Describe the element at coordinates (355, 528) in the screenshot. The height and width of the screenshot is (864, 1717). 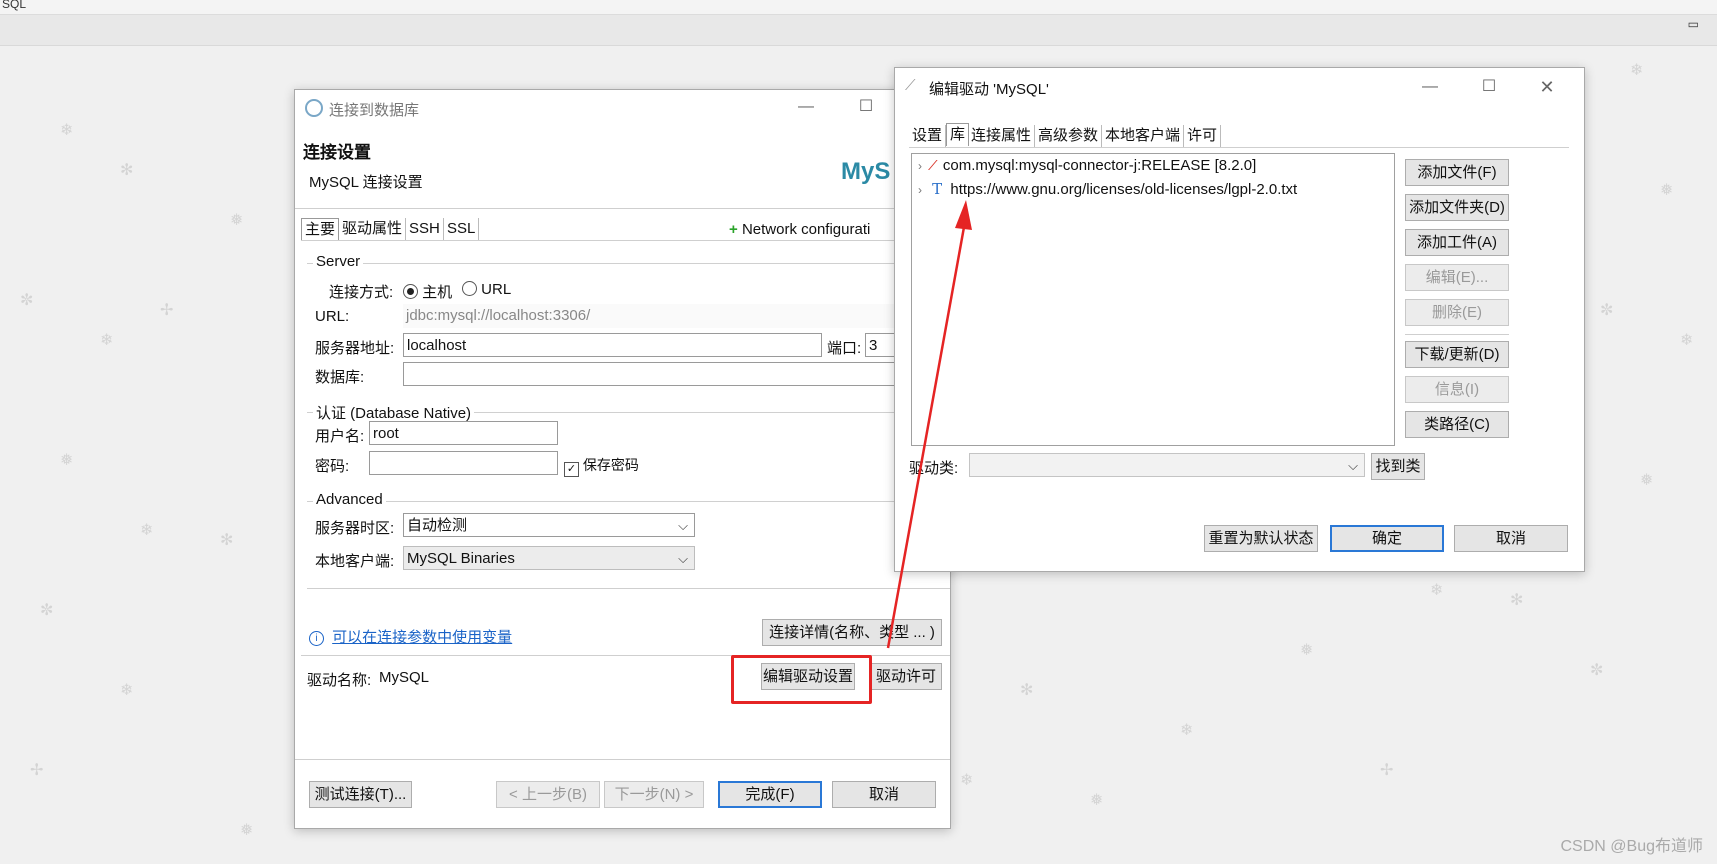
I see `timezone-label: 服务器时区:` at that location.